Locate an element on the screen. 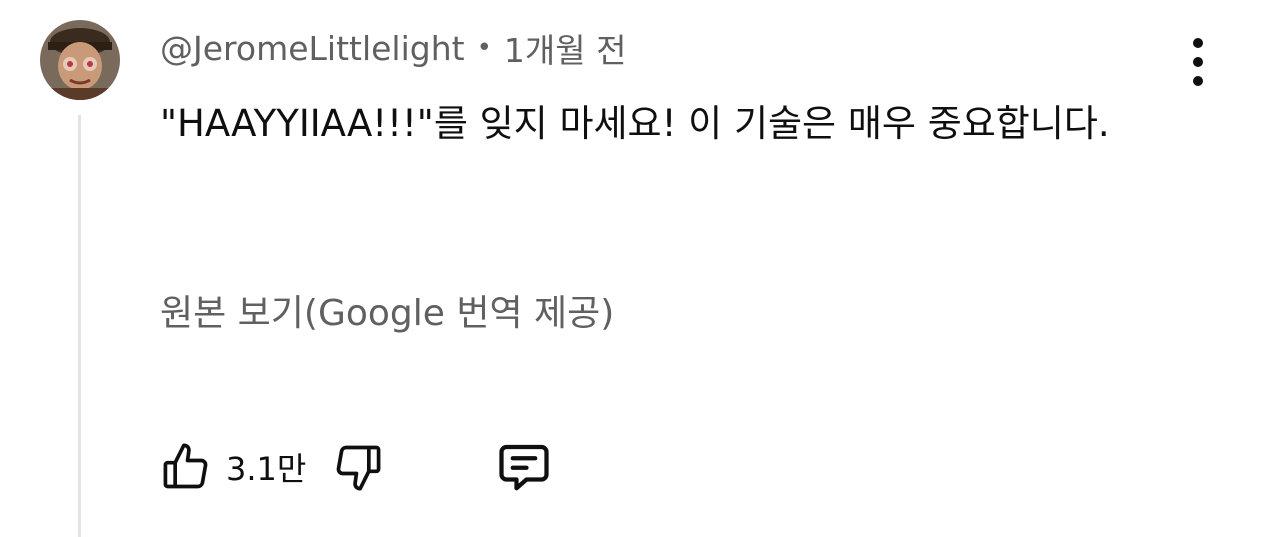 The image size is (1280, 537). more-options-button is located at coordinates (1198, 62).